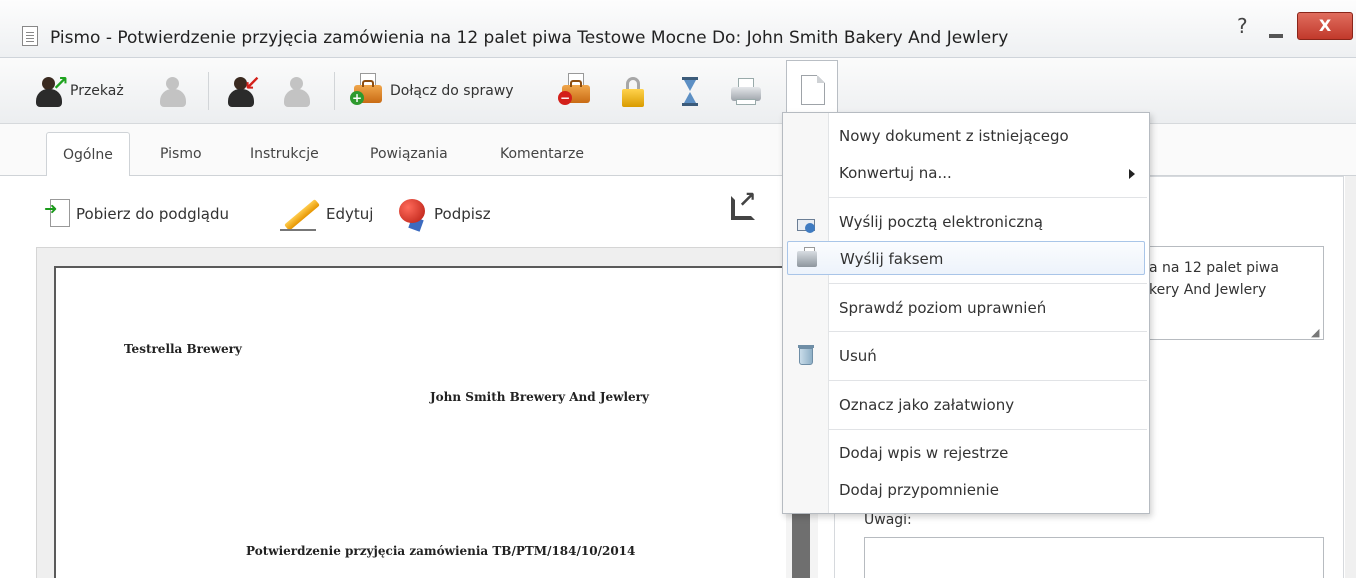  Describe the element at coordinates (300, 214) in the screenshot. I see `pencil-icon` at that location.